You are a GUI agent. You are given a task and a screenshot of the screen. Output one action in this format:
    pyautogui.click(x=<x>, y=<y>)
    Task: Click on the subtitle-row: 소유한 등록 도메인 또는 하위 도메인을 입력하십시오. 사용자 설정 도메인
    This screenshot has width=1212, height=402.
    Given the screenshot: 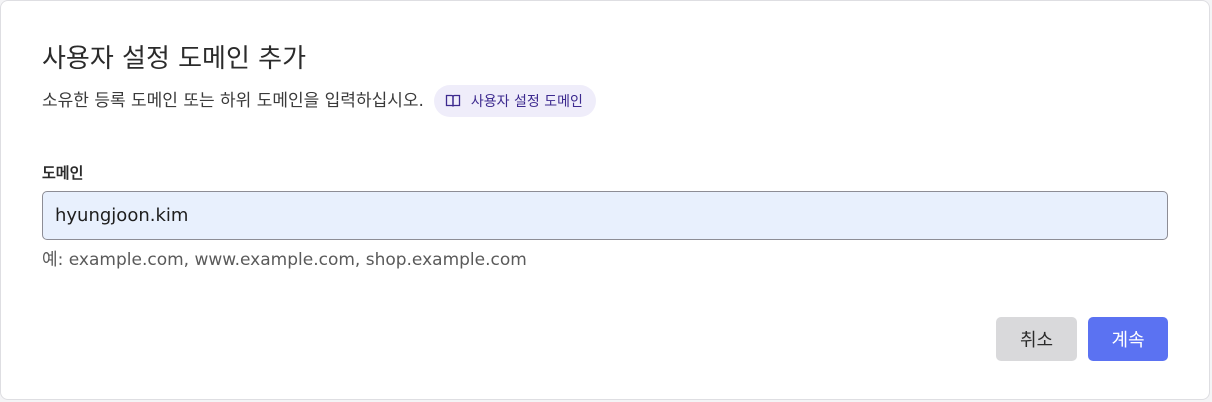 What is the action you would take?
    pyautogui.click(x=319, y=101)
    